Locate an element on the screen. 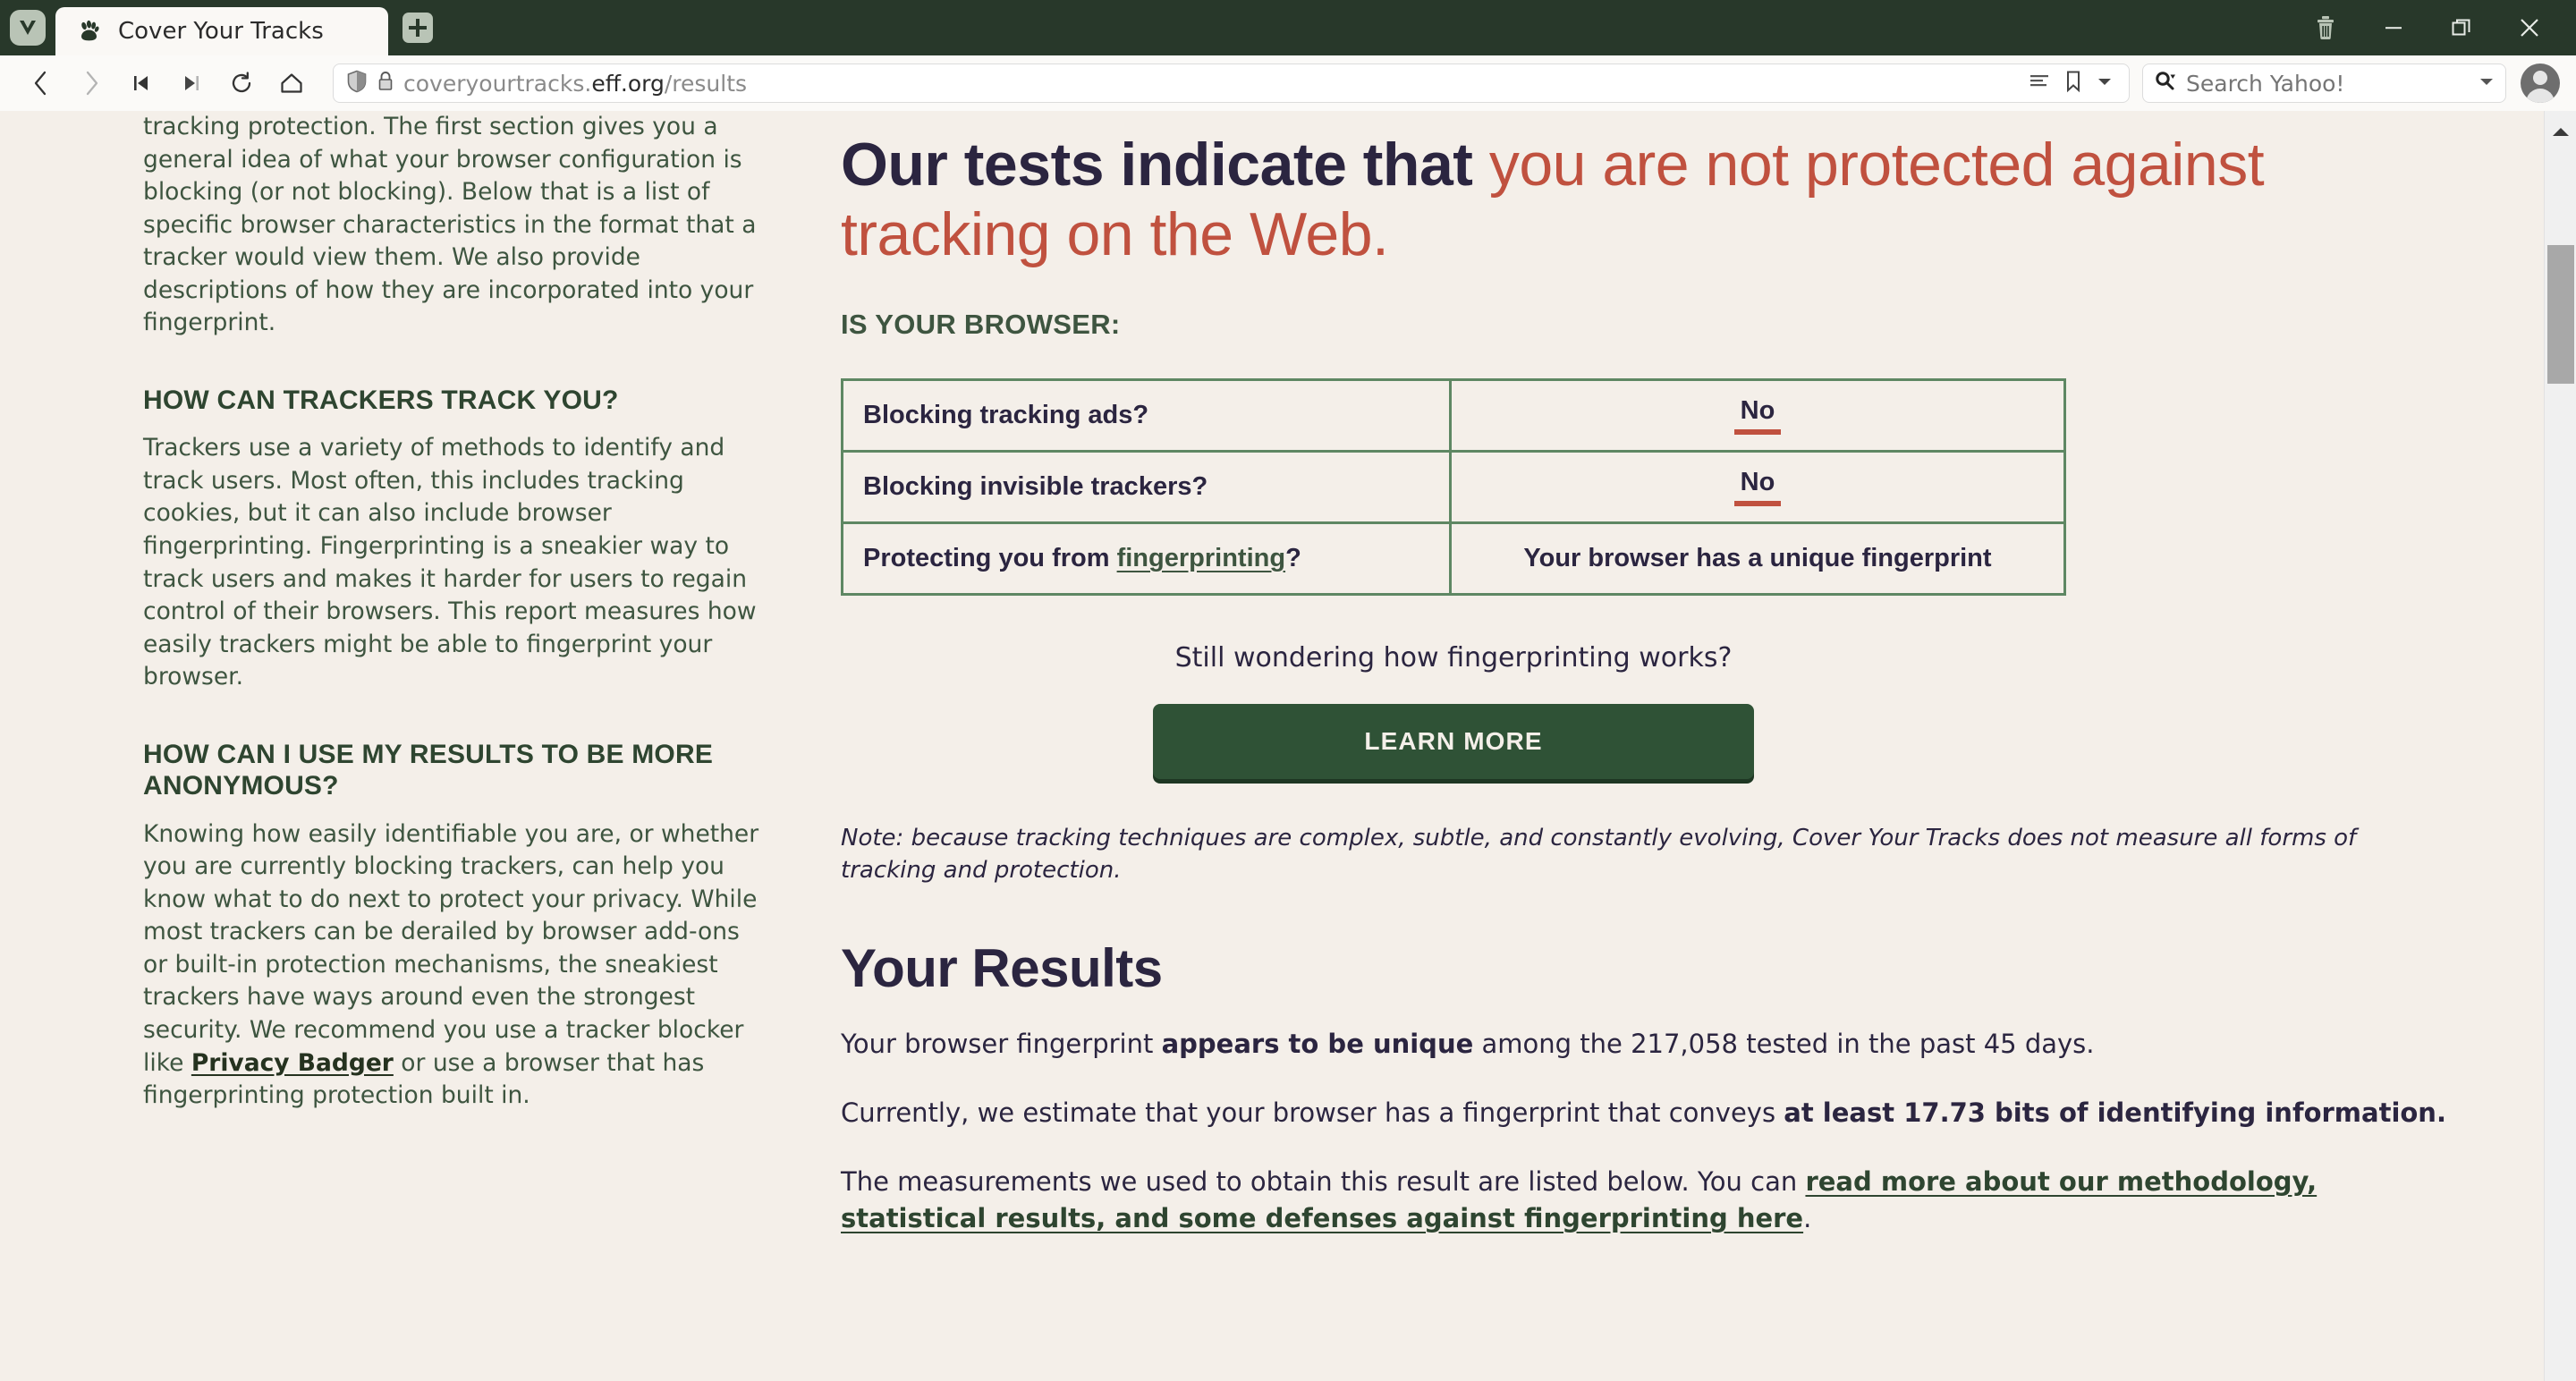 The width and height of the screenshot is (2576, 1381). learn-more-button: LEARN MORE is located at coordinates (1453, 742).